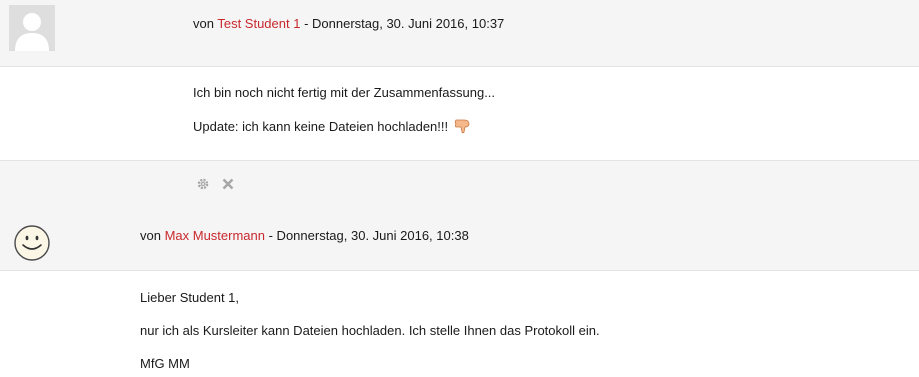  I want to click on post-tools-bar, so click(459, 185).